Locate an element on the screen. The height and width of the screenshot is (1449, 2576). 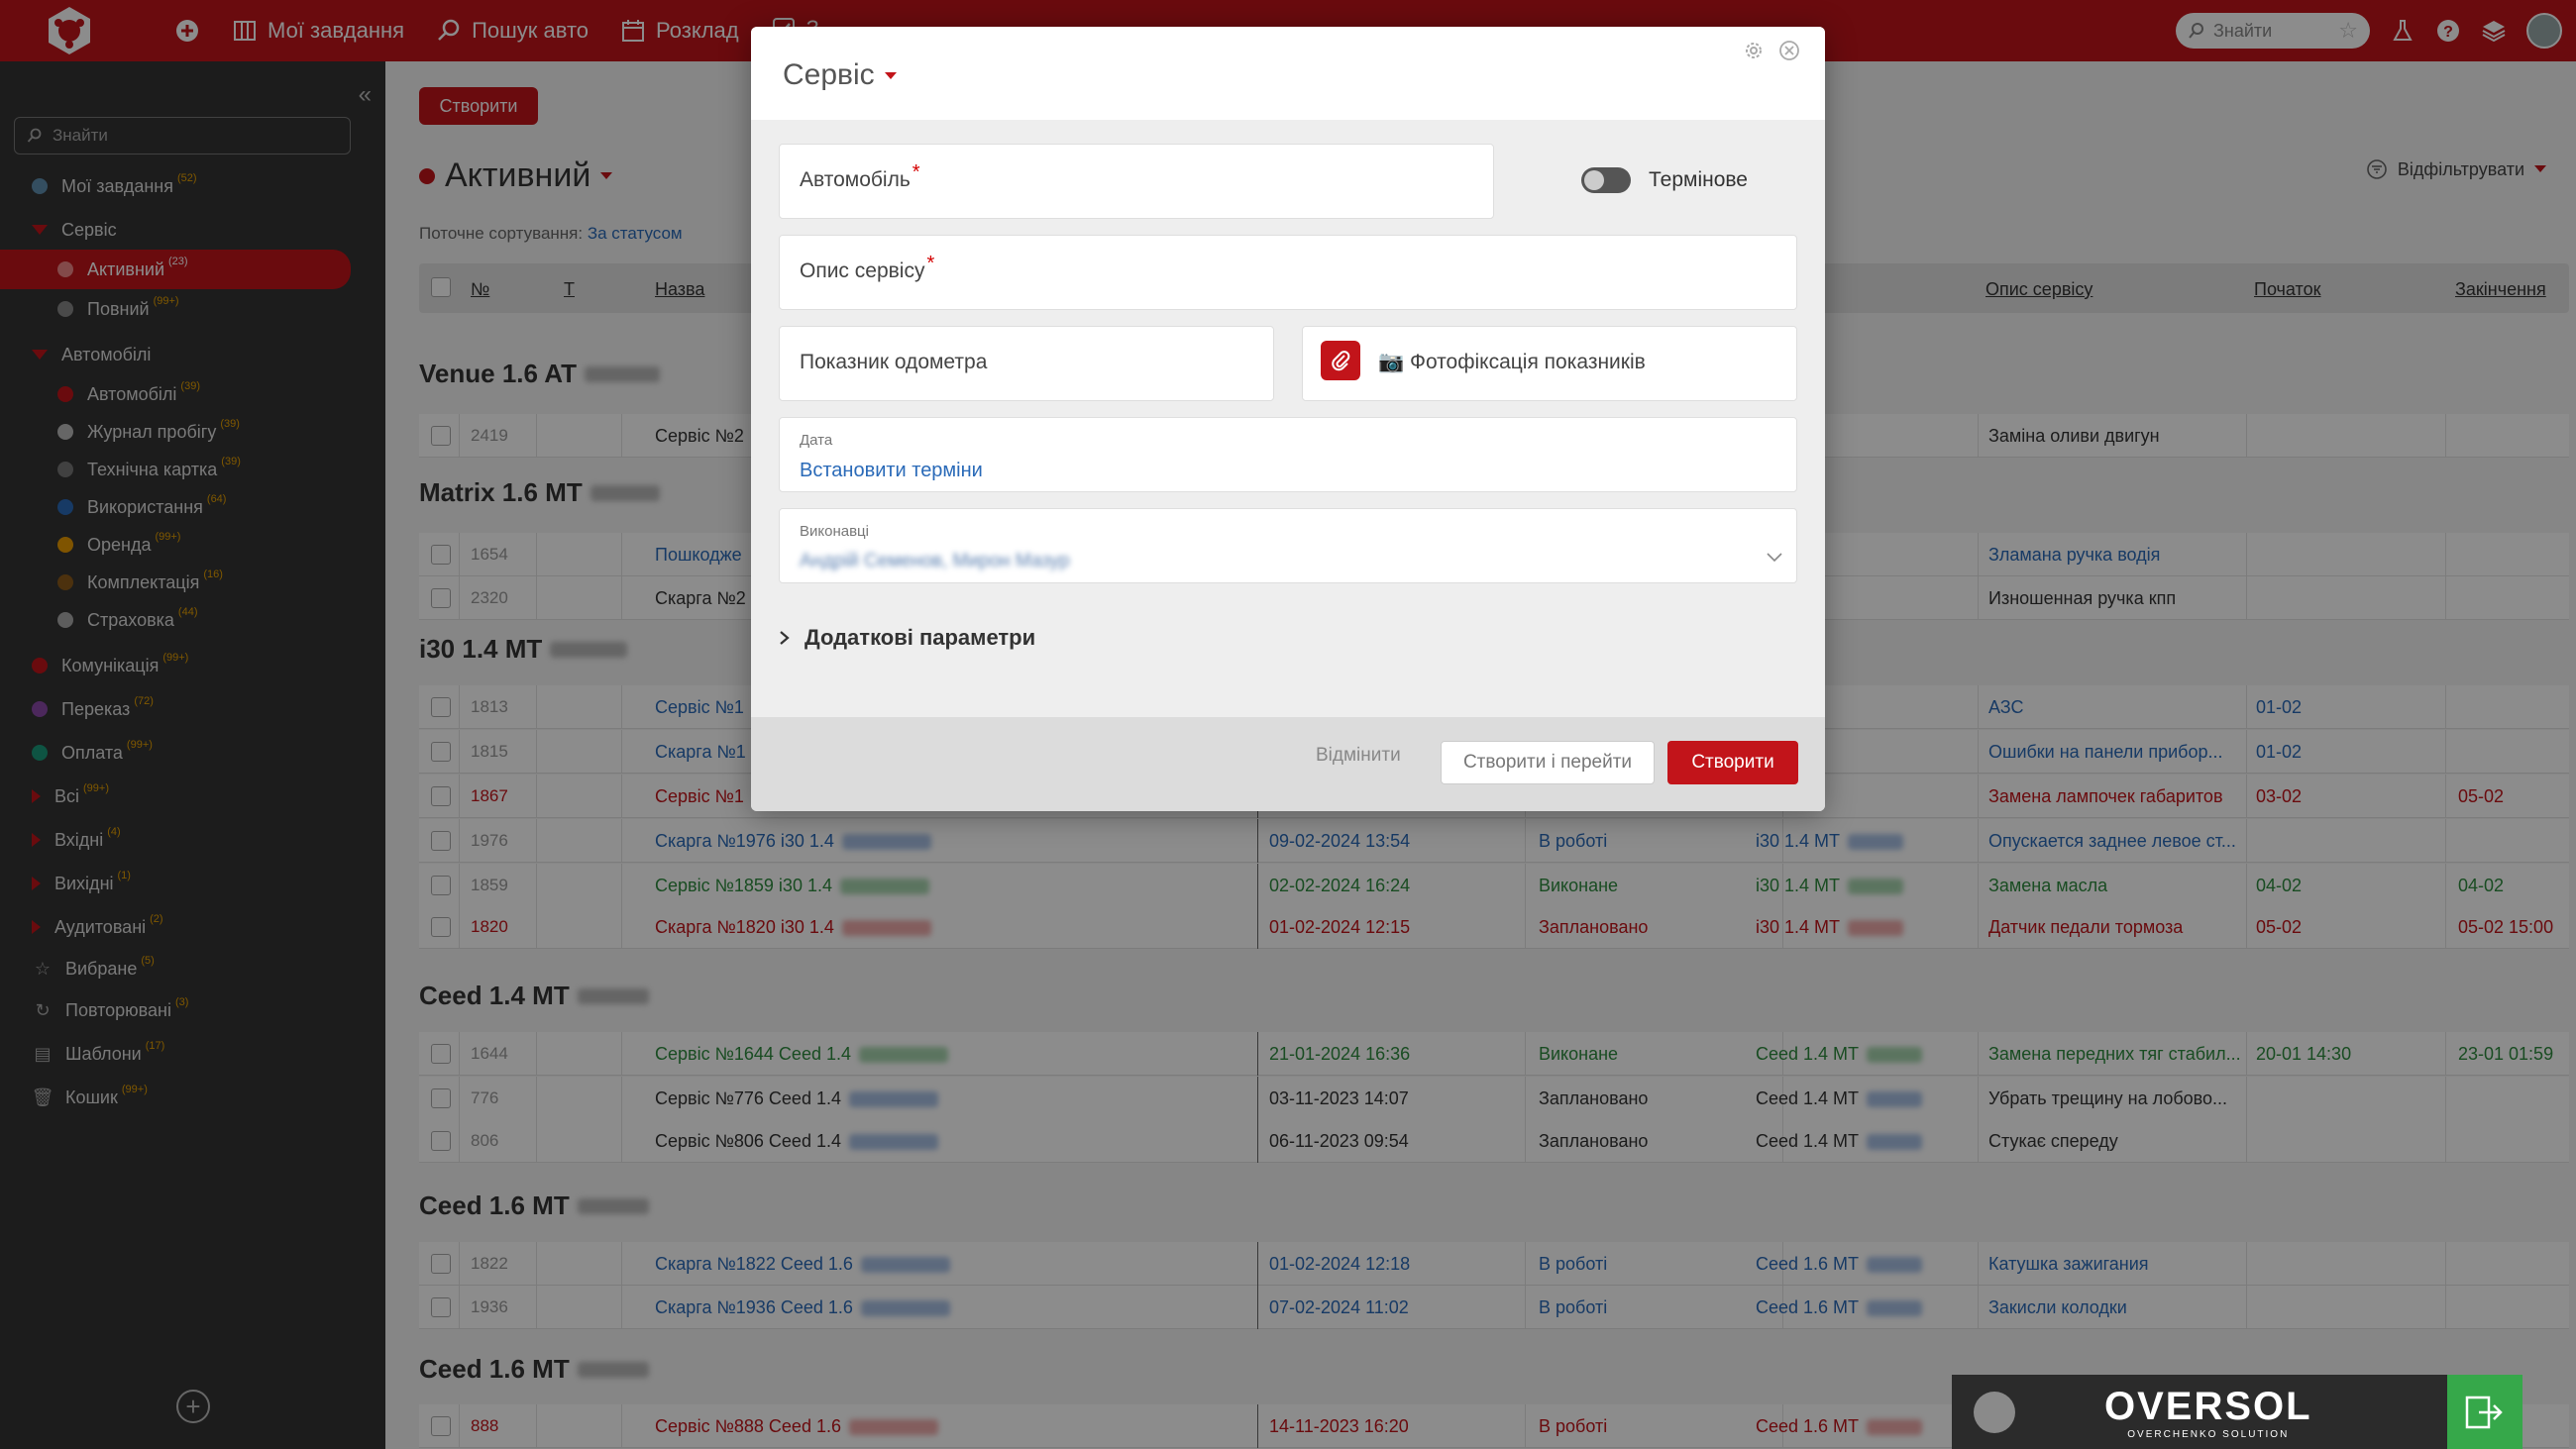
paperclip-icon is located at coordinates (1341, 361).